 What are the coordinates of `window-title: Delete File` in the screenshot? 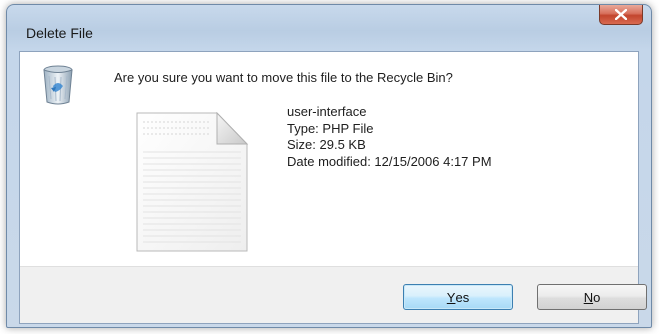 It's located at (59, 33).